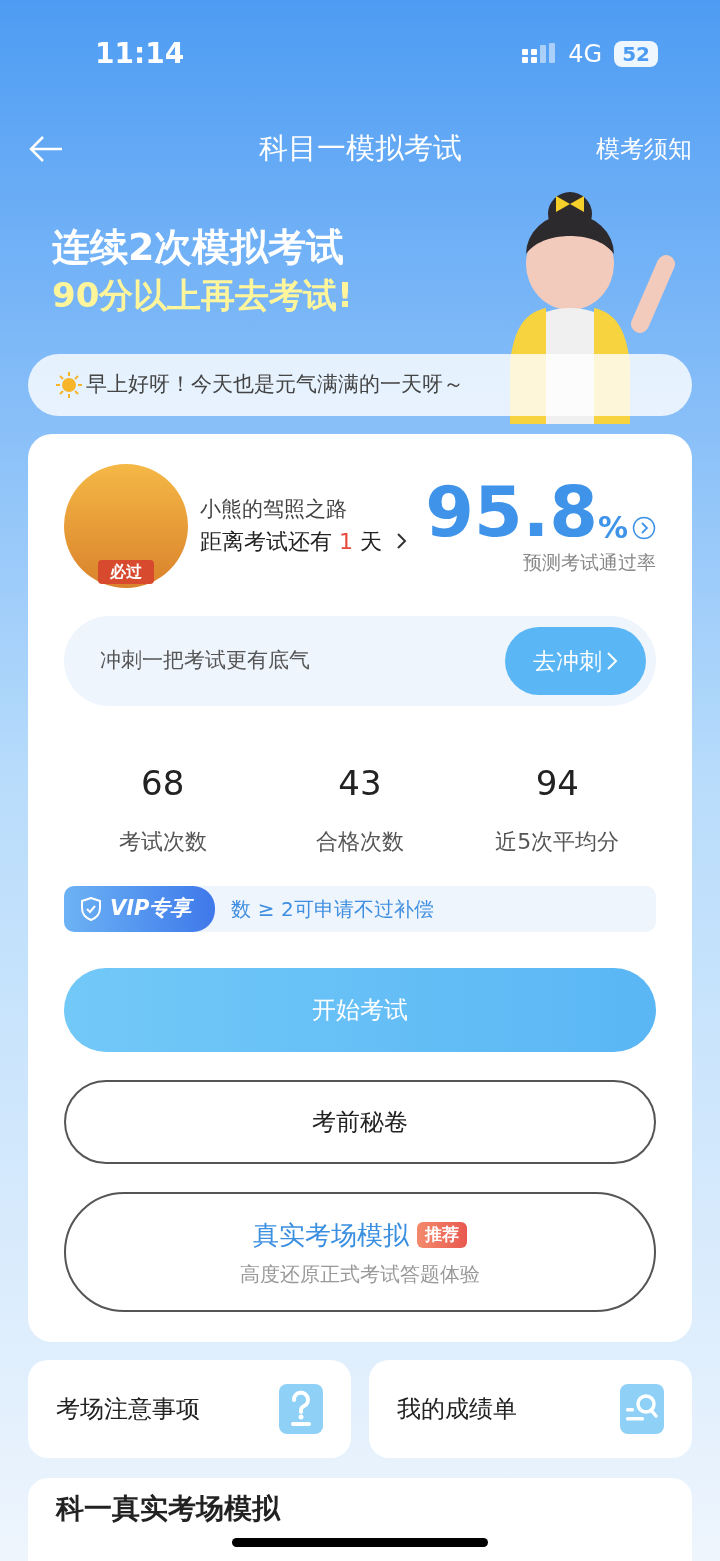 This screenshot has width=720, height=1561. I want to click on pass-rate-unit: %, so click(612, 527).